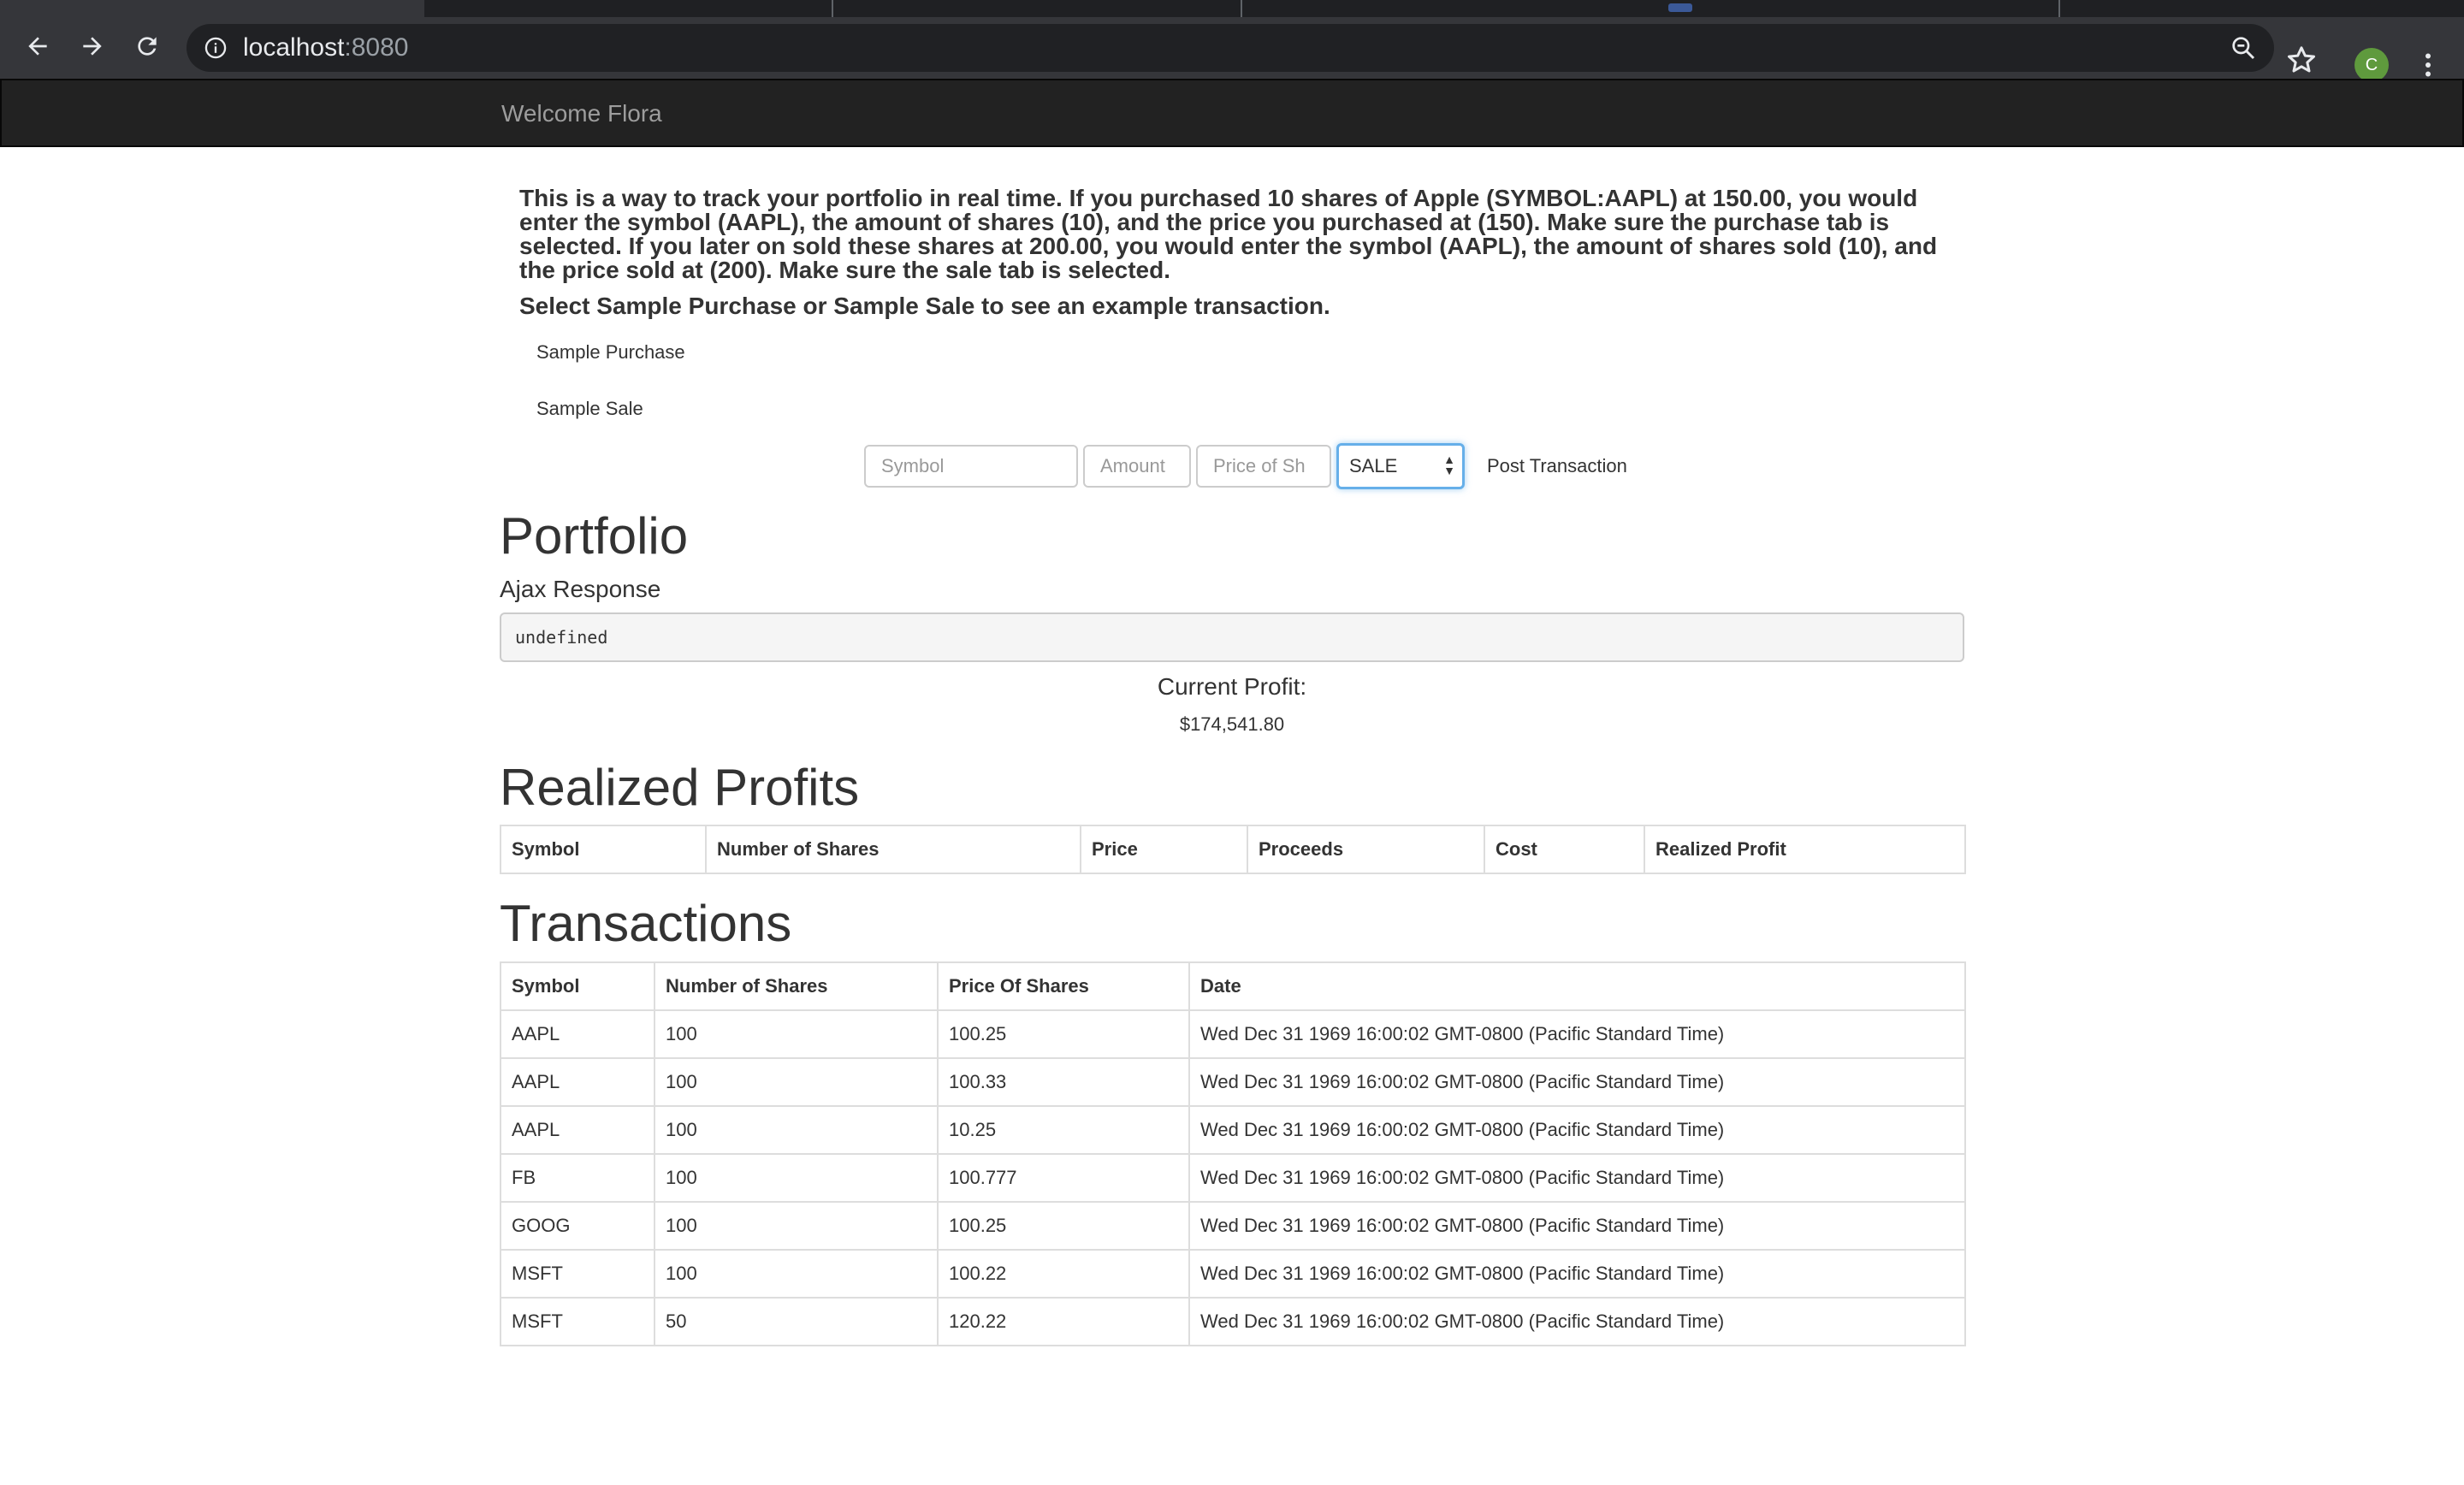 This screenshot has width=2464, height=1485. Describe the element at coordinates (2428, 65) in the screenshot. I see `more-menu-icon` at that location.